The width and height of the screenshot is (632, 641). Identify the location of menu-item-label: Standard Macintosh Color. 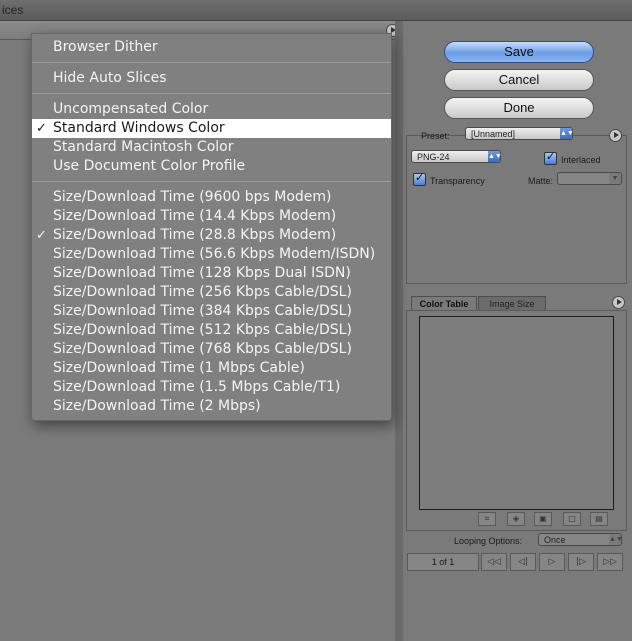
(143, 147).